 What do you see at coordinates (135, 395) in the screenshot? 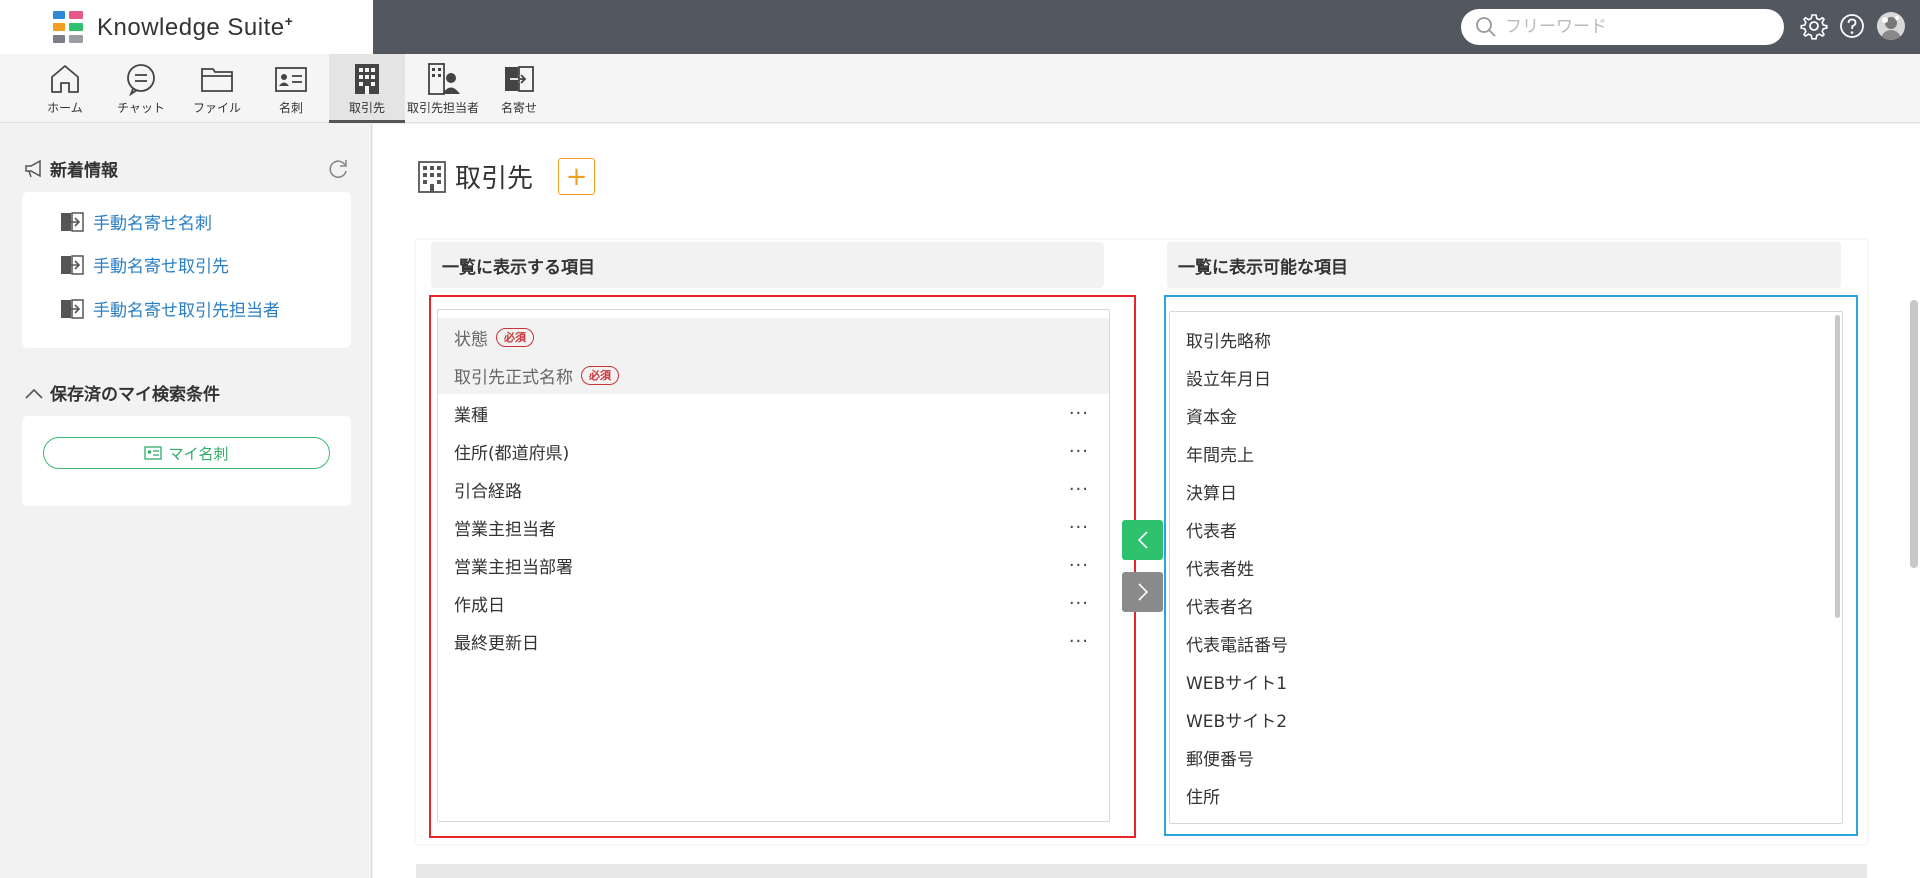
I see `saved-search-title: 保存済のマイ検索条件` at bounding box center [135, 395].